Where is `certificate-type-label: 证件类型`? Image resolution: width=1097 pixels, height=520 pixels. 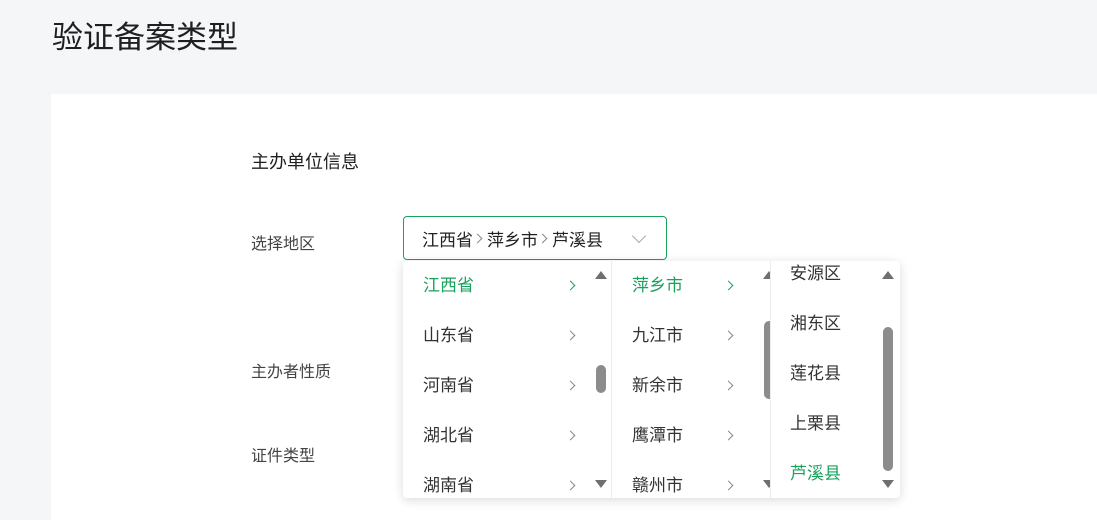 certificate-type-label: 证件类型 is located at coordinates (283, 455).